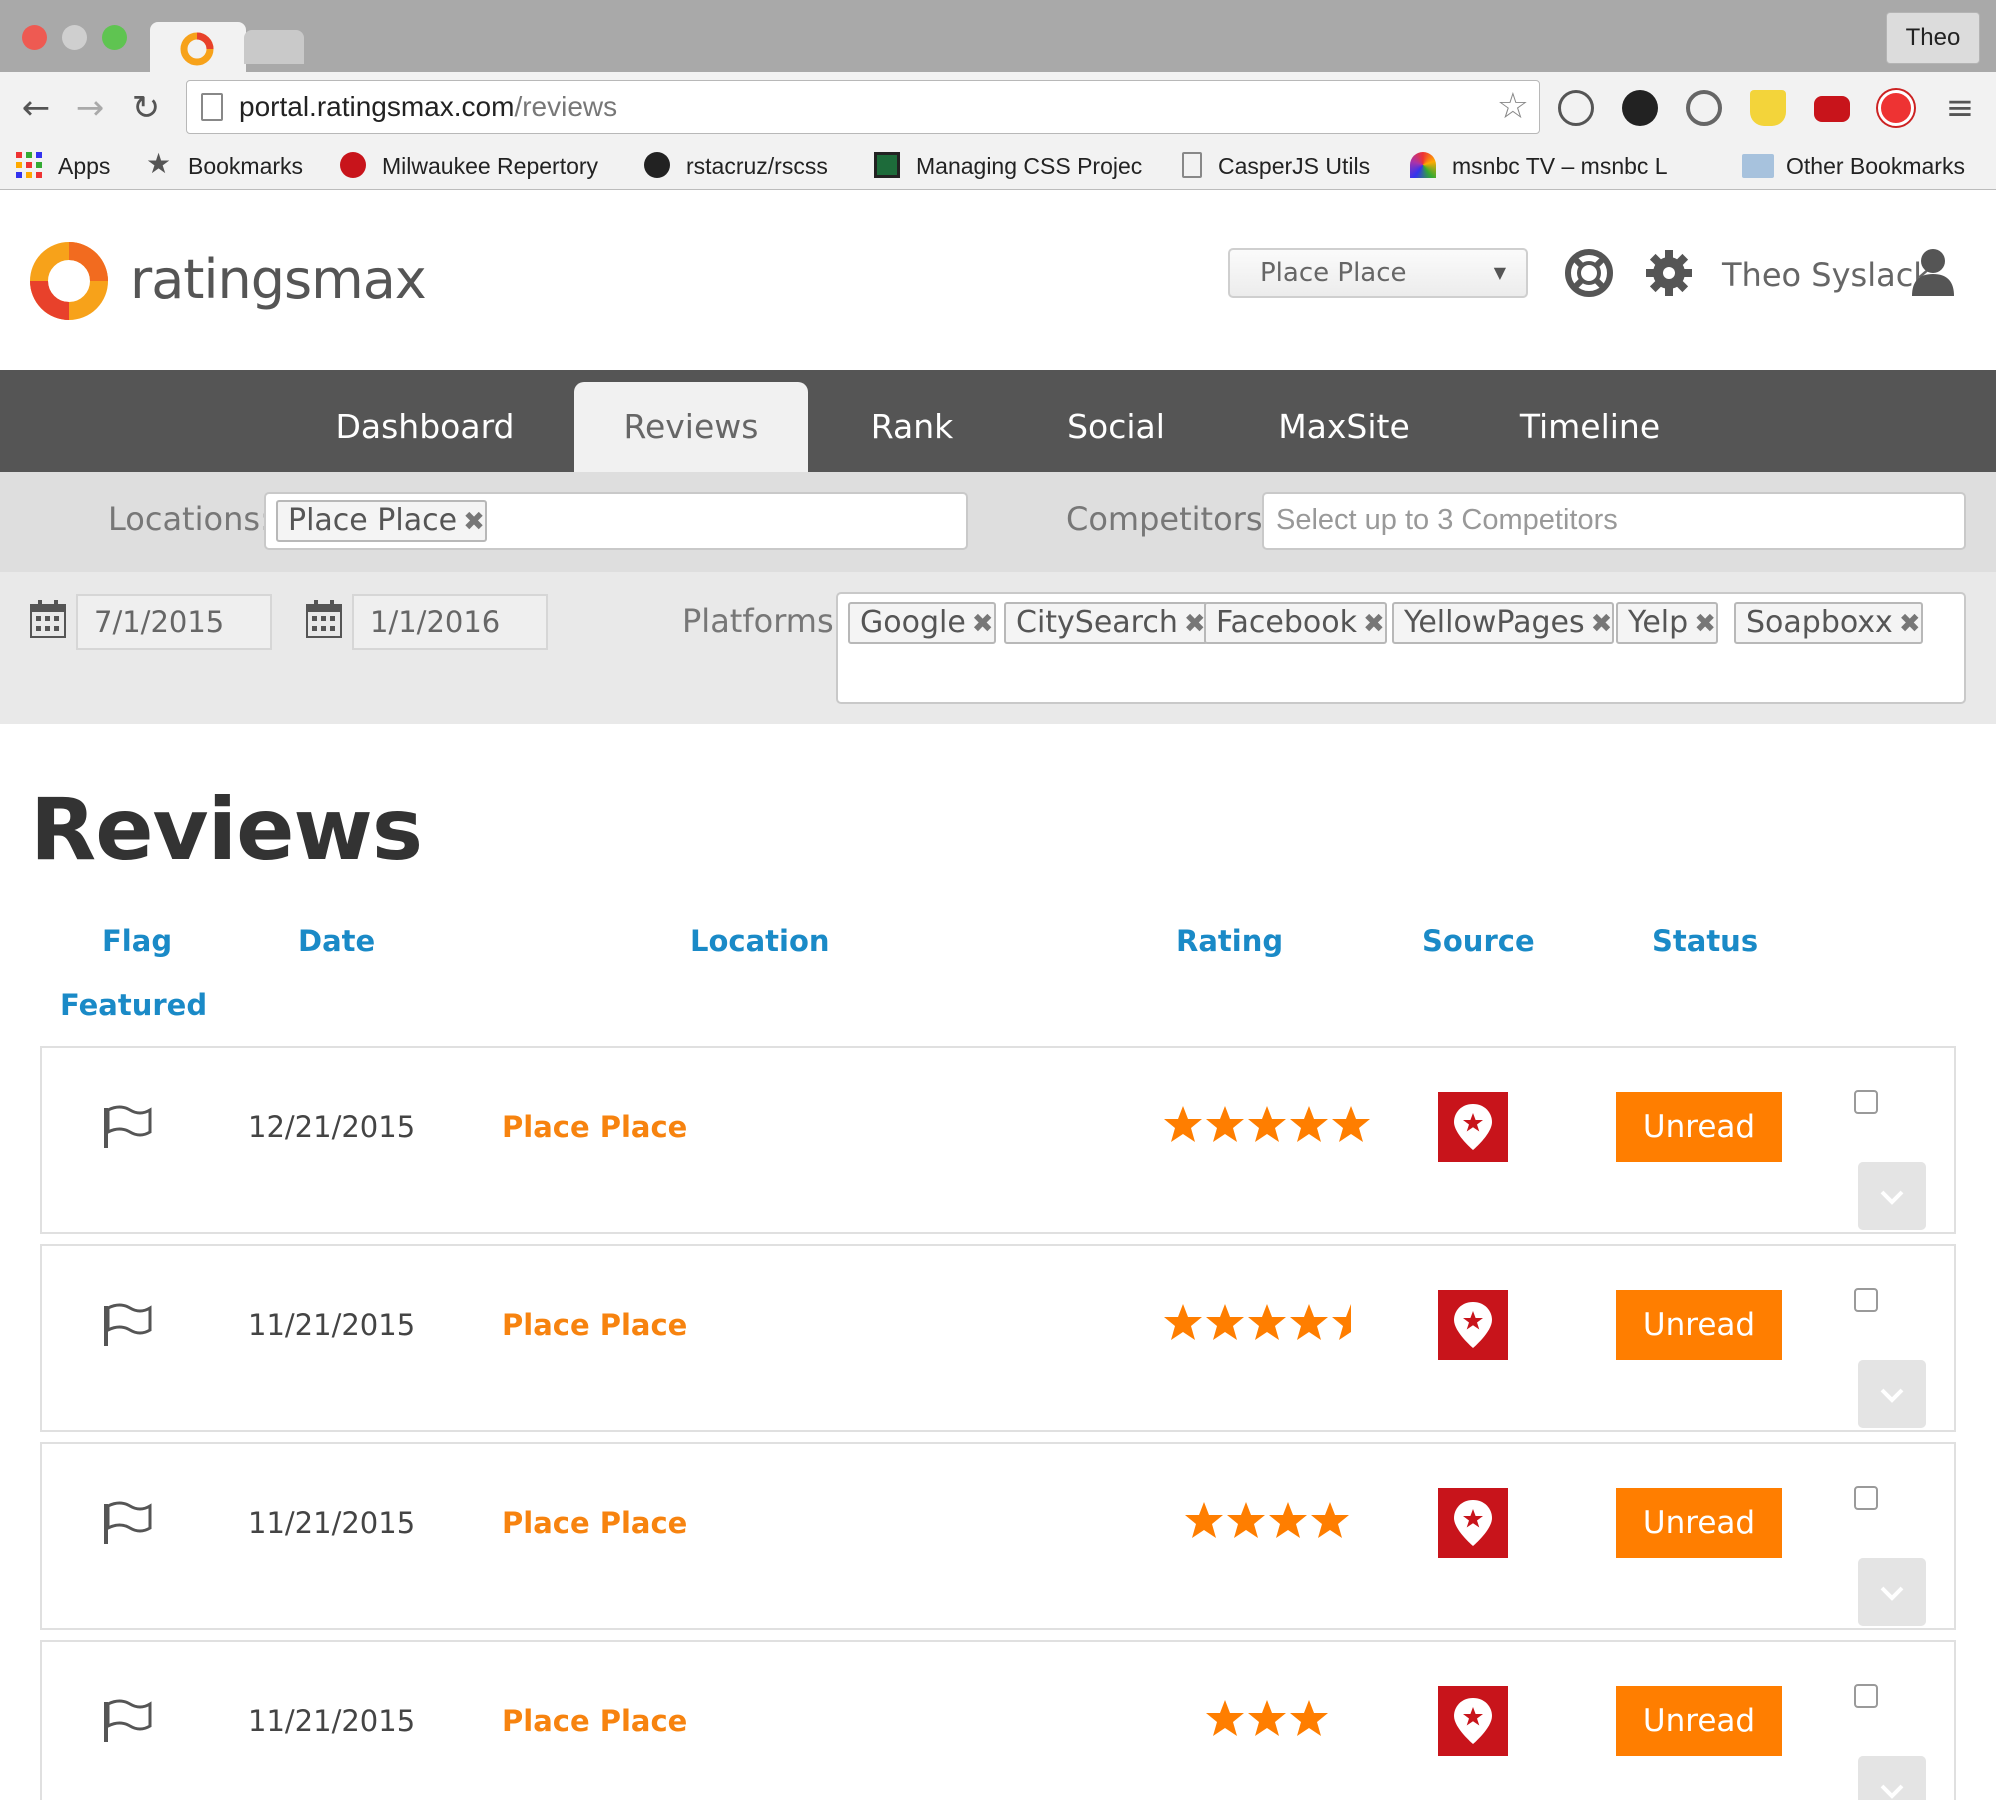 Image resolution: width=1996 pixels, height=1800 pixels. Describe the element at coordinates (616, 521) in the screenshot. I see `locations-input: Place Place ✖` at that location.